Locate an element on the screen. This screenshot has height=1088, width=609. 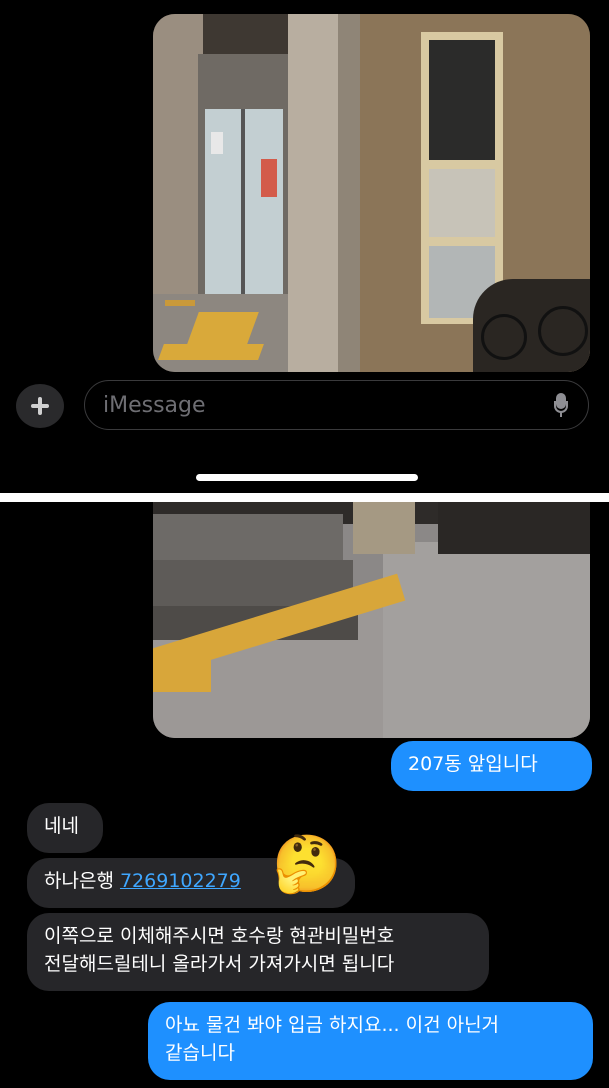
sent-message-bubble: 207동 앞입니다 is located at coordinates (491, 766).